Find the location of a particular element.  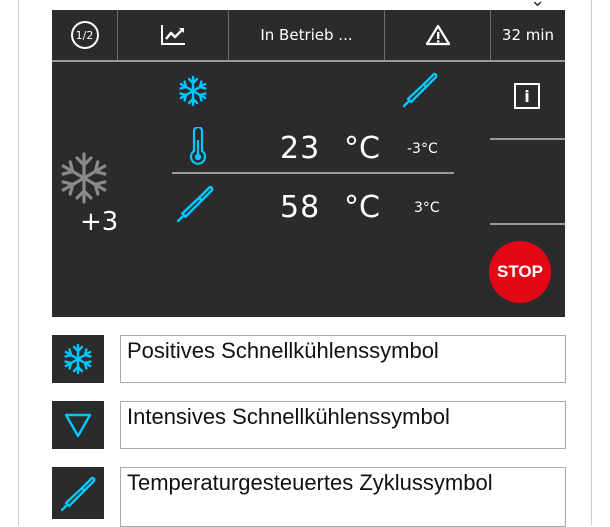

timer-display: 32 min is located at coordinates (528, 35).